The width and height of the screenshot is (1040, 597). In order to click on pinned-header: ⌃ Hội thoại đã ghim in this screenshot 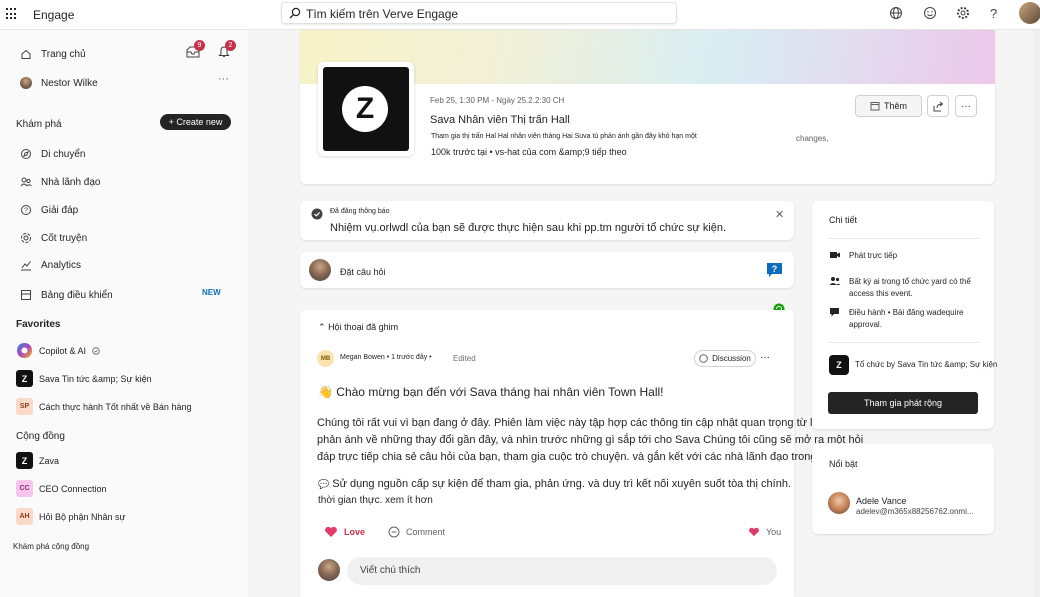, I will do `click(358, 327)`.